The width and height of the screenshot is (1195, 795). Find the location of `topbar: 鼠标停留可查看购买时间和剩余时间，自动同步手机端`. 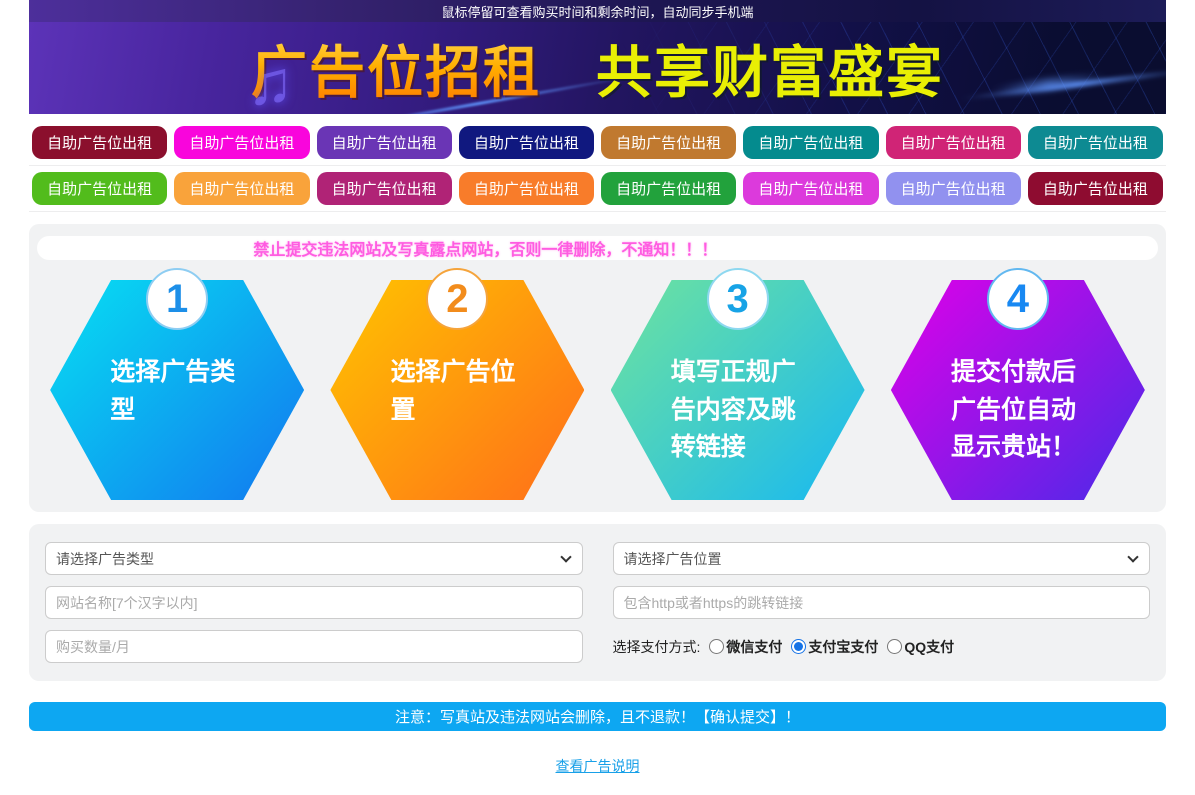

topbar: 鼠标停留可查看购买时间和剩余时间，自动同步手机端 is located at coordinates (597, 11).